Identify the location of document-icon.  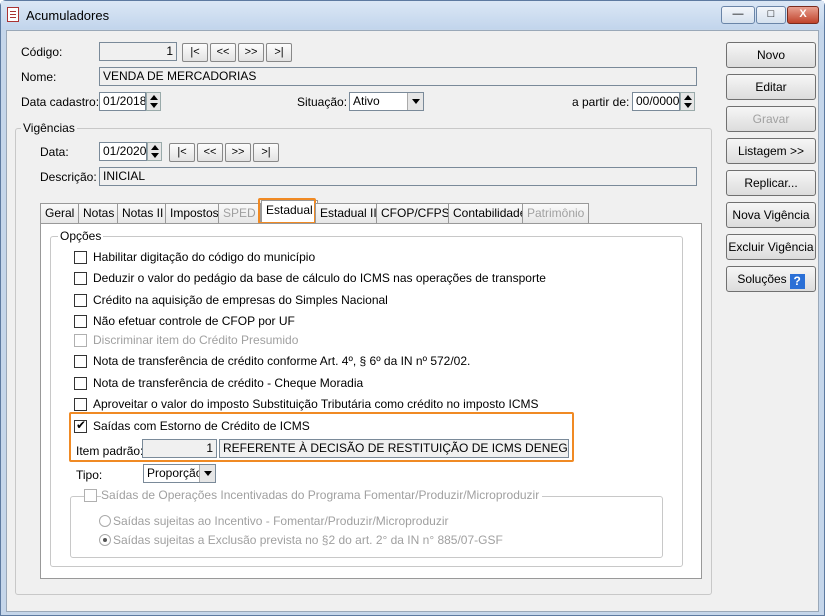
(13, 14).